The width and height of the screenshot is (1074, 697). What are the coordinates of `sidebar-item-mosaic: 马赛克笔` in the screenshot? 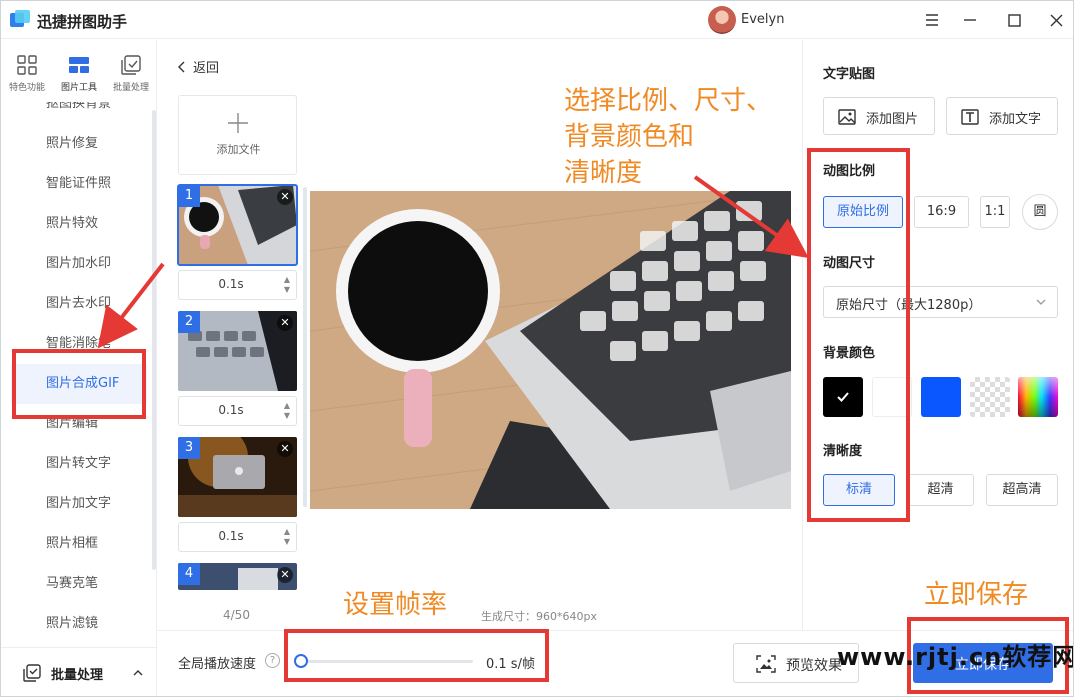 It's located at (79, 584).